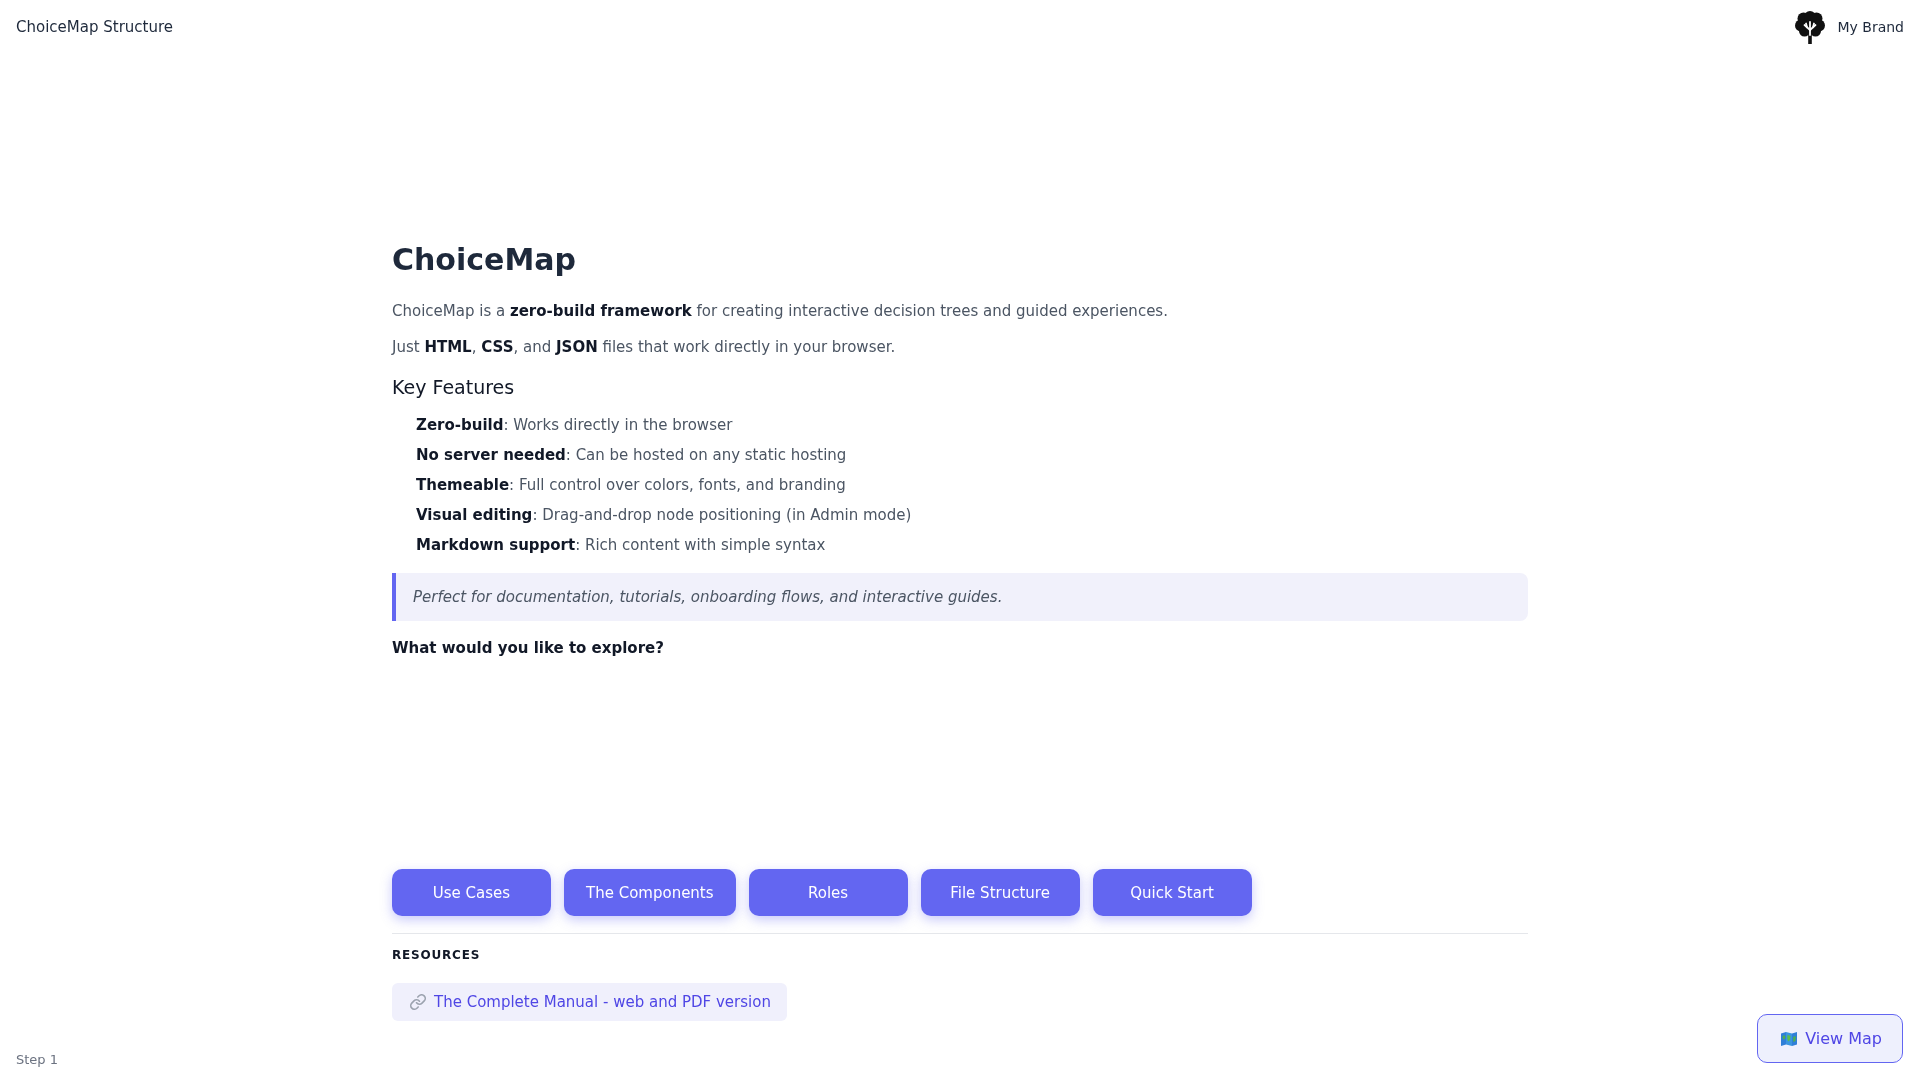 The width and height of the screenshot is (1920, 1080). What do you see at coordinates (454, 387) in the screenshot?
I see `section-heading: Key Features` at bounding box center [454, 387].